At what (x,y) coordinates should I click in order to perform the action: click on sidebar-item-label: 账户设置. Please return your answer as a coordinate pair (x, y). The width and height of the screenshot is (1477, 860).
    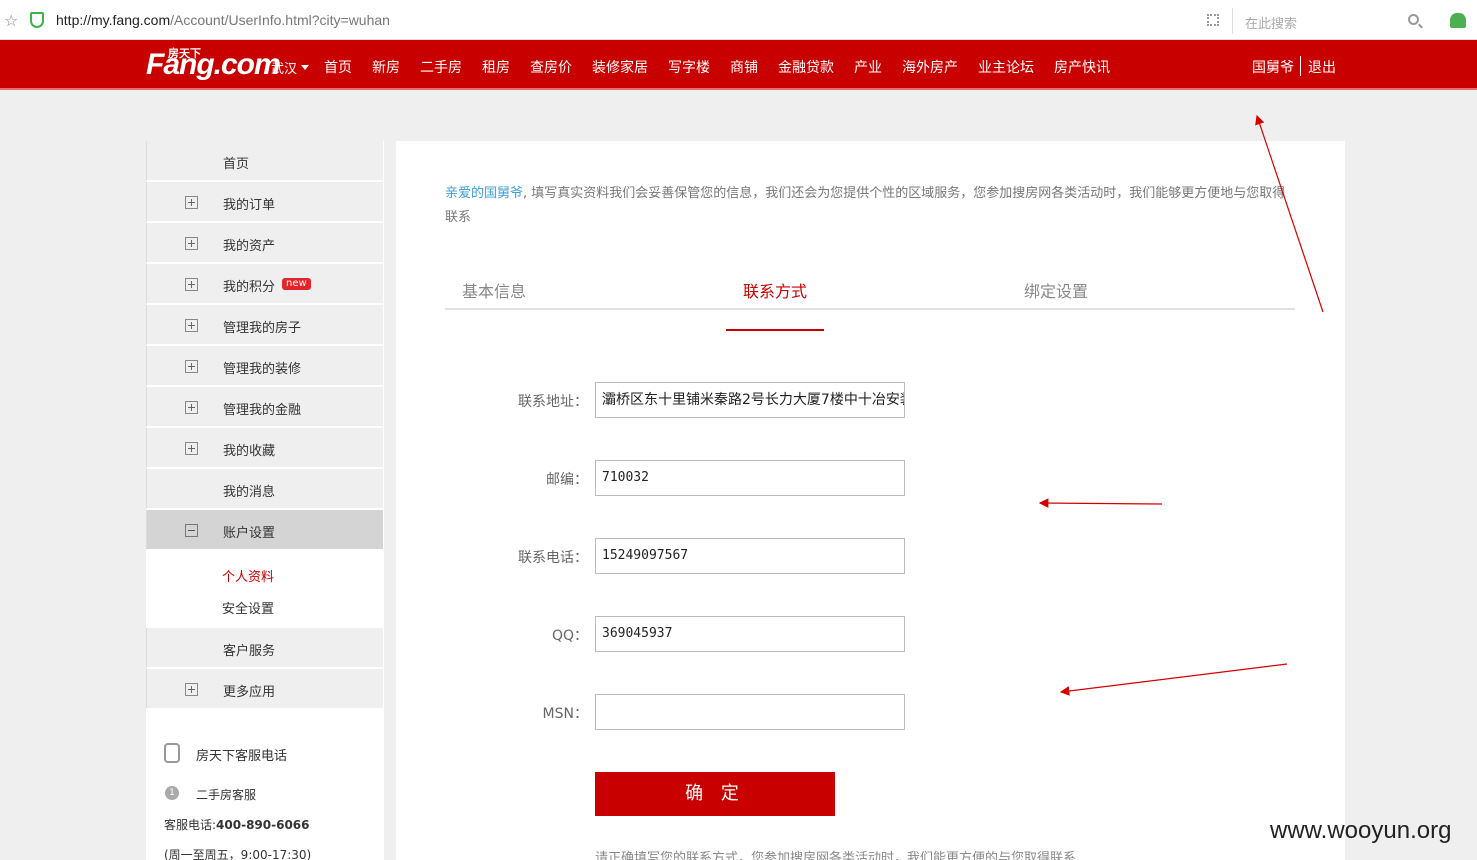
    Looking at the image, I should click on (249, 533).